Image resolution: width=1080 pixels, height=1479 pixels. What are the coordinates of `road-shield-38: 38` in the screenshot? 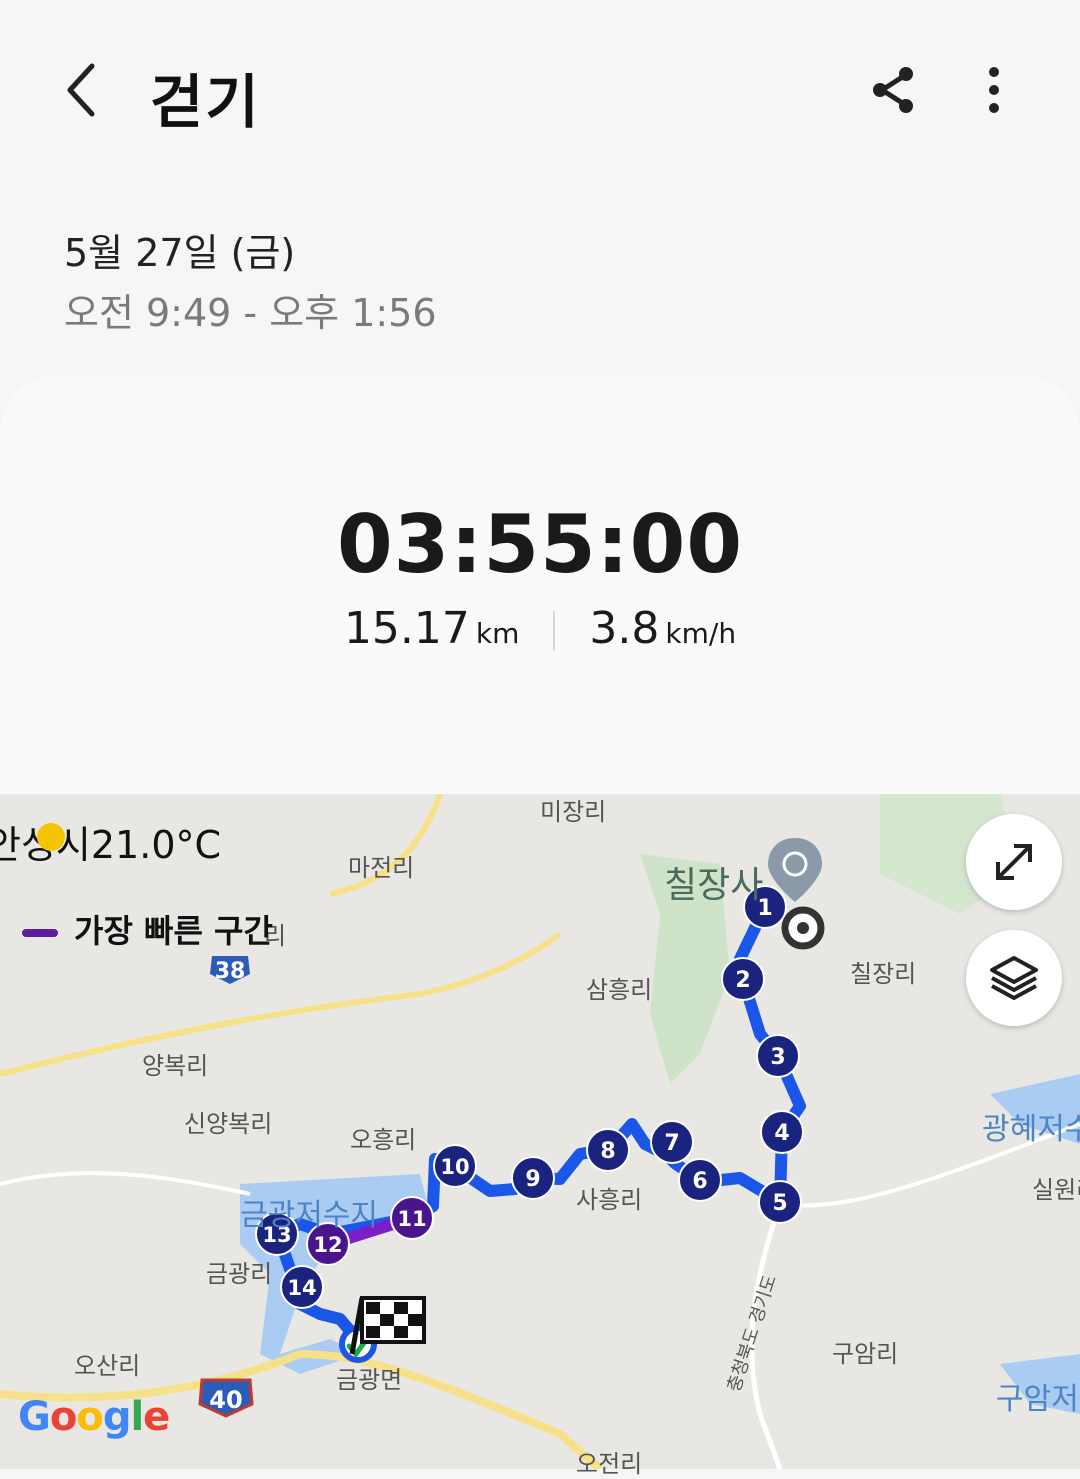 It's located at (230, 970).